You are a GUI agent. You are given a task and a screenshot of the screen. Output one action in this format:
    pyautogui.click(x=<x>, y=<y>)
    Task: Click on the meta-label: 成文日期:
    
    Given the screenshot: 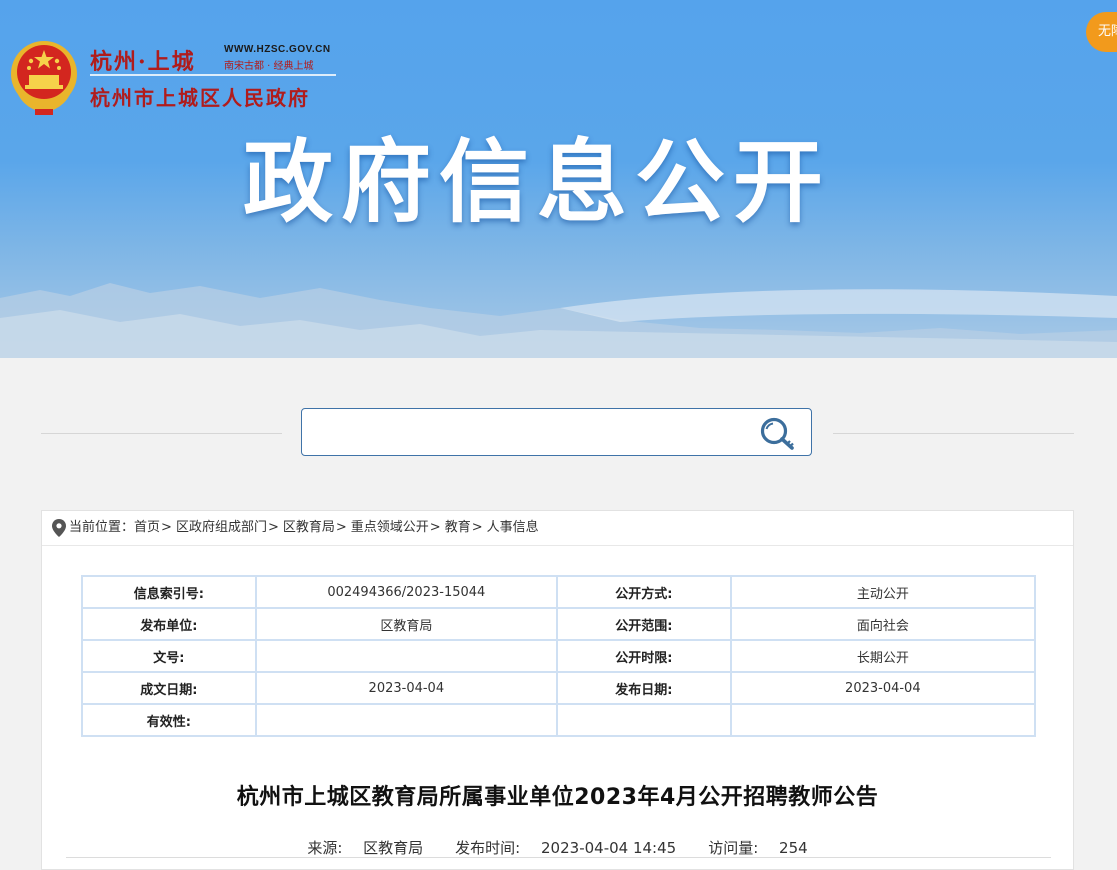 What is the action you would take?
    pyautogui.click(x=169, y=688)
    